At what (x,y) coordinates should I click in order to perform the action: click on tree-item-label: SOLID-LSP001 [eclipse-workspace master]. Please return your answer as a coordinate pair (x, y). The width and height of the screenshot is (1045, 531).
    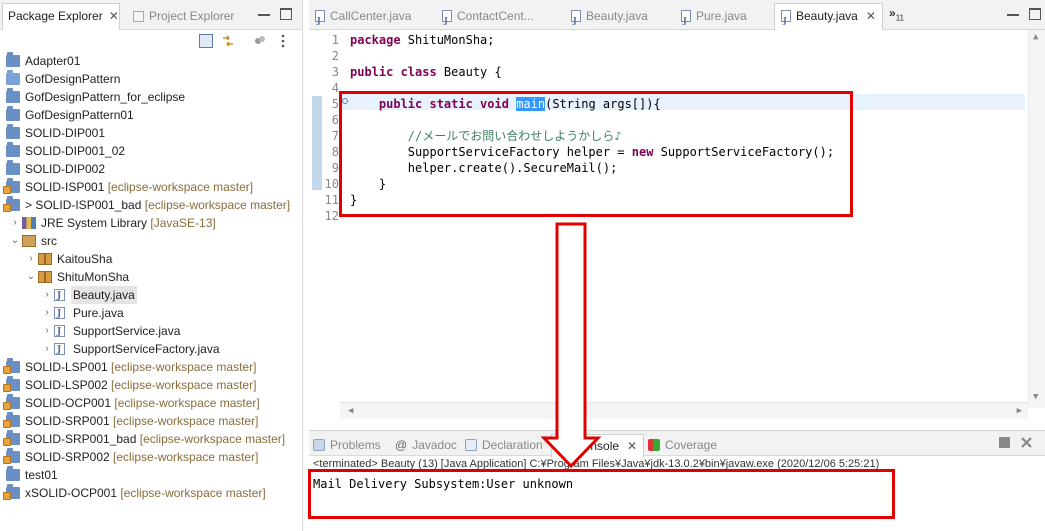
    Looking at the image, I should click on (140, 367).